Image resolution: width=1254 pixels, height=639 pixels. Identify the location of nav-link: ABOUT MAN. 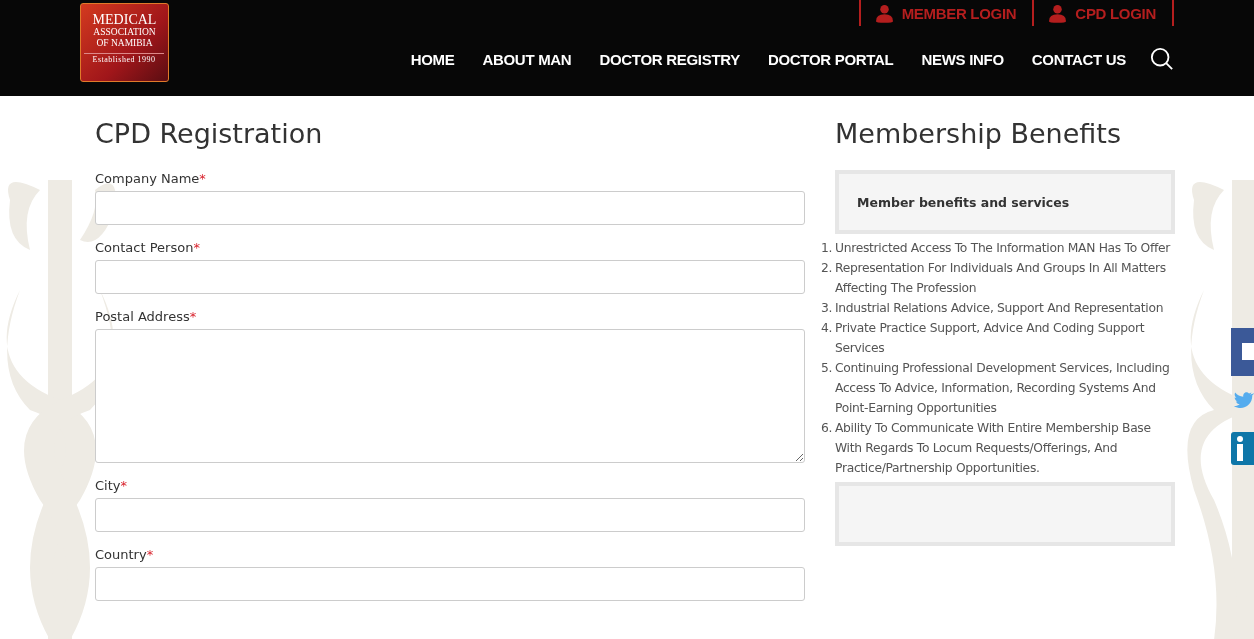
(527, 59).